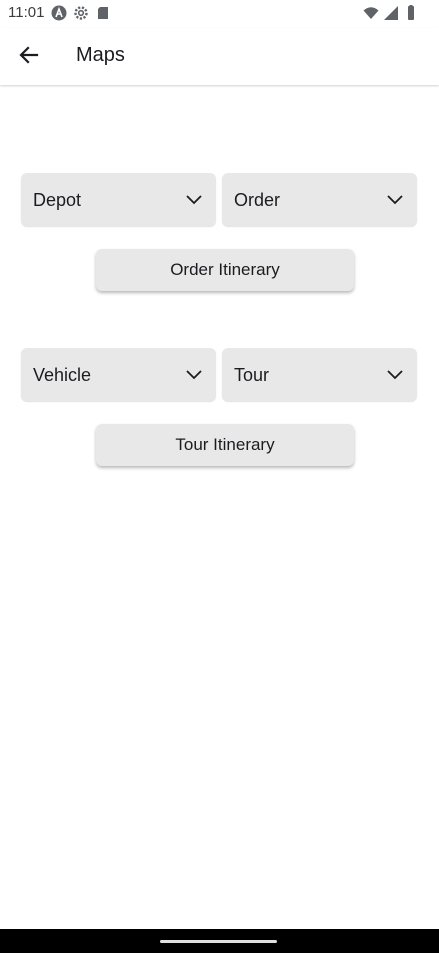 This screenshot has height=953, width=439. I want to click on status-right-icons, so click(391, 13).